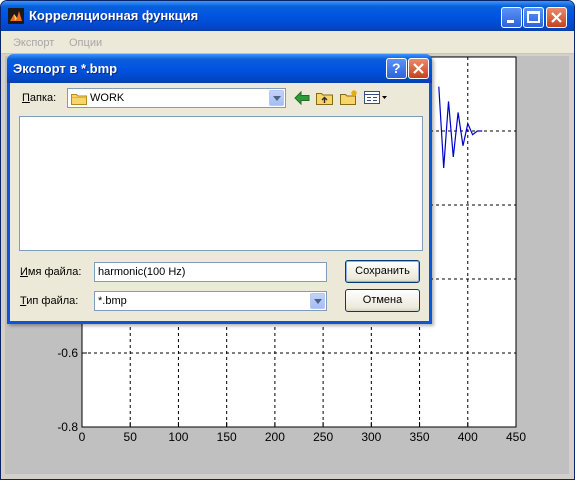  I want to click on filetype-dropdown-arrow, so click(317, 301).